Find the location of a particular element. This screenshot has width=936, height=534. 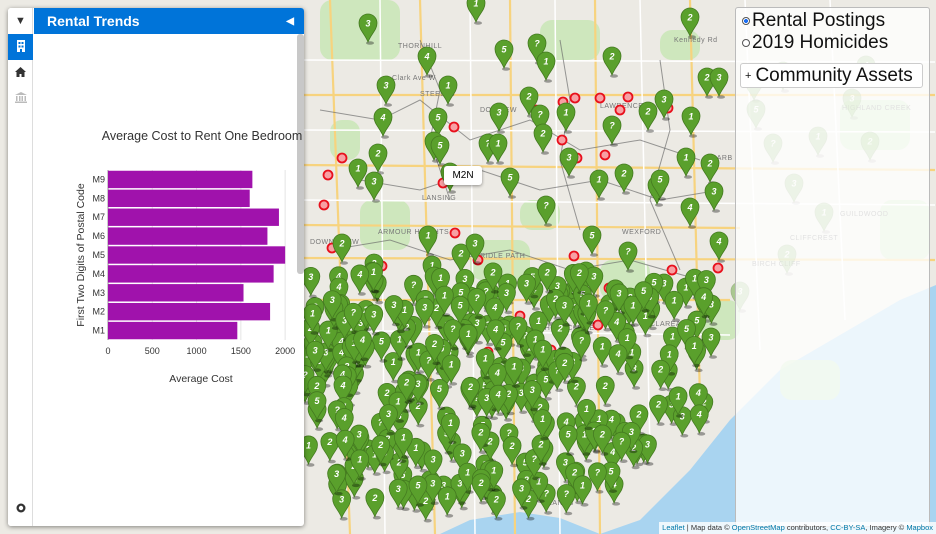

chevron-left-icon: ◀ is located at coordinates (290, 21).